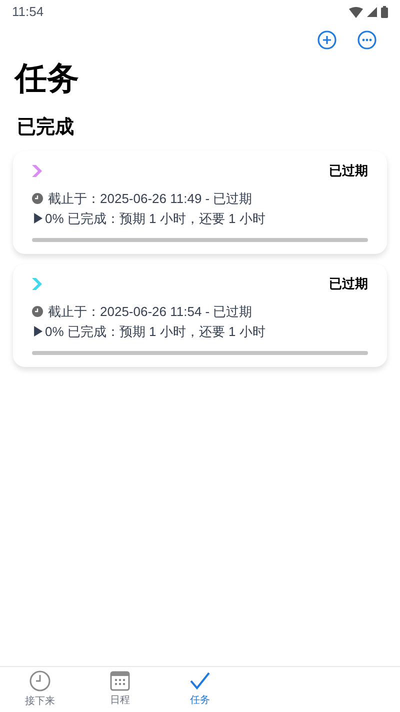  What do you see at coordinates (28, 12) in the screenshot?
I see `status-time: 11:54` at bounding box center [28, 12].